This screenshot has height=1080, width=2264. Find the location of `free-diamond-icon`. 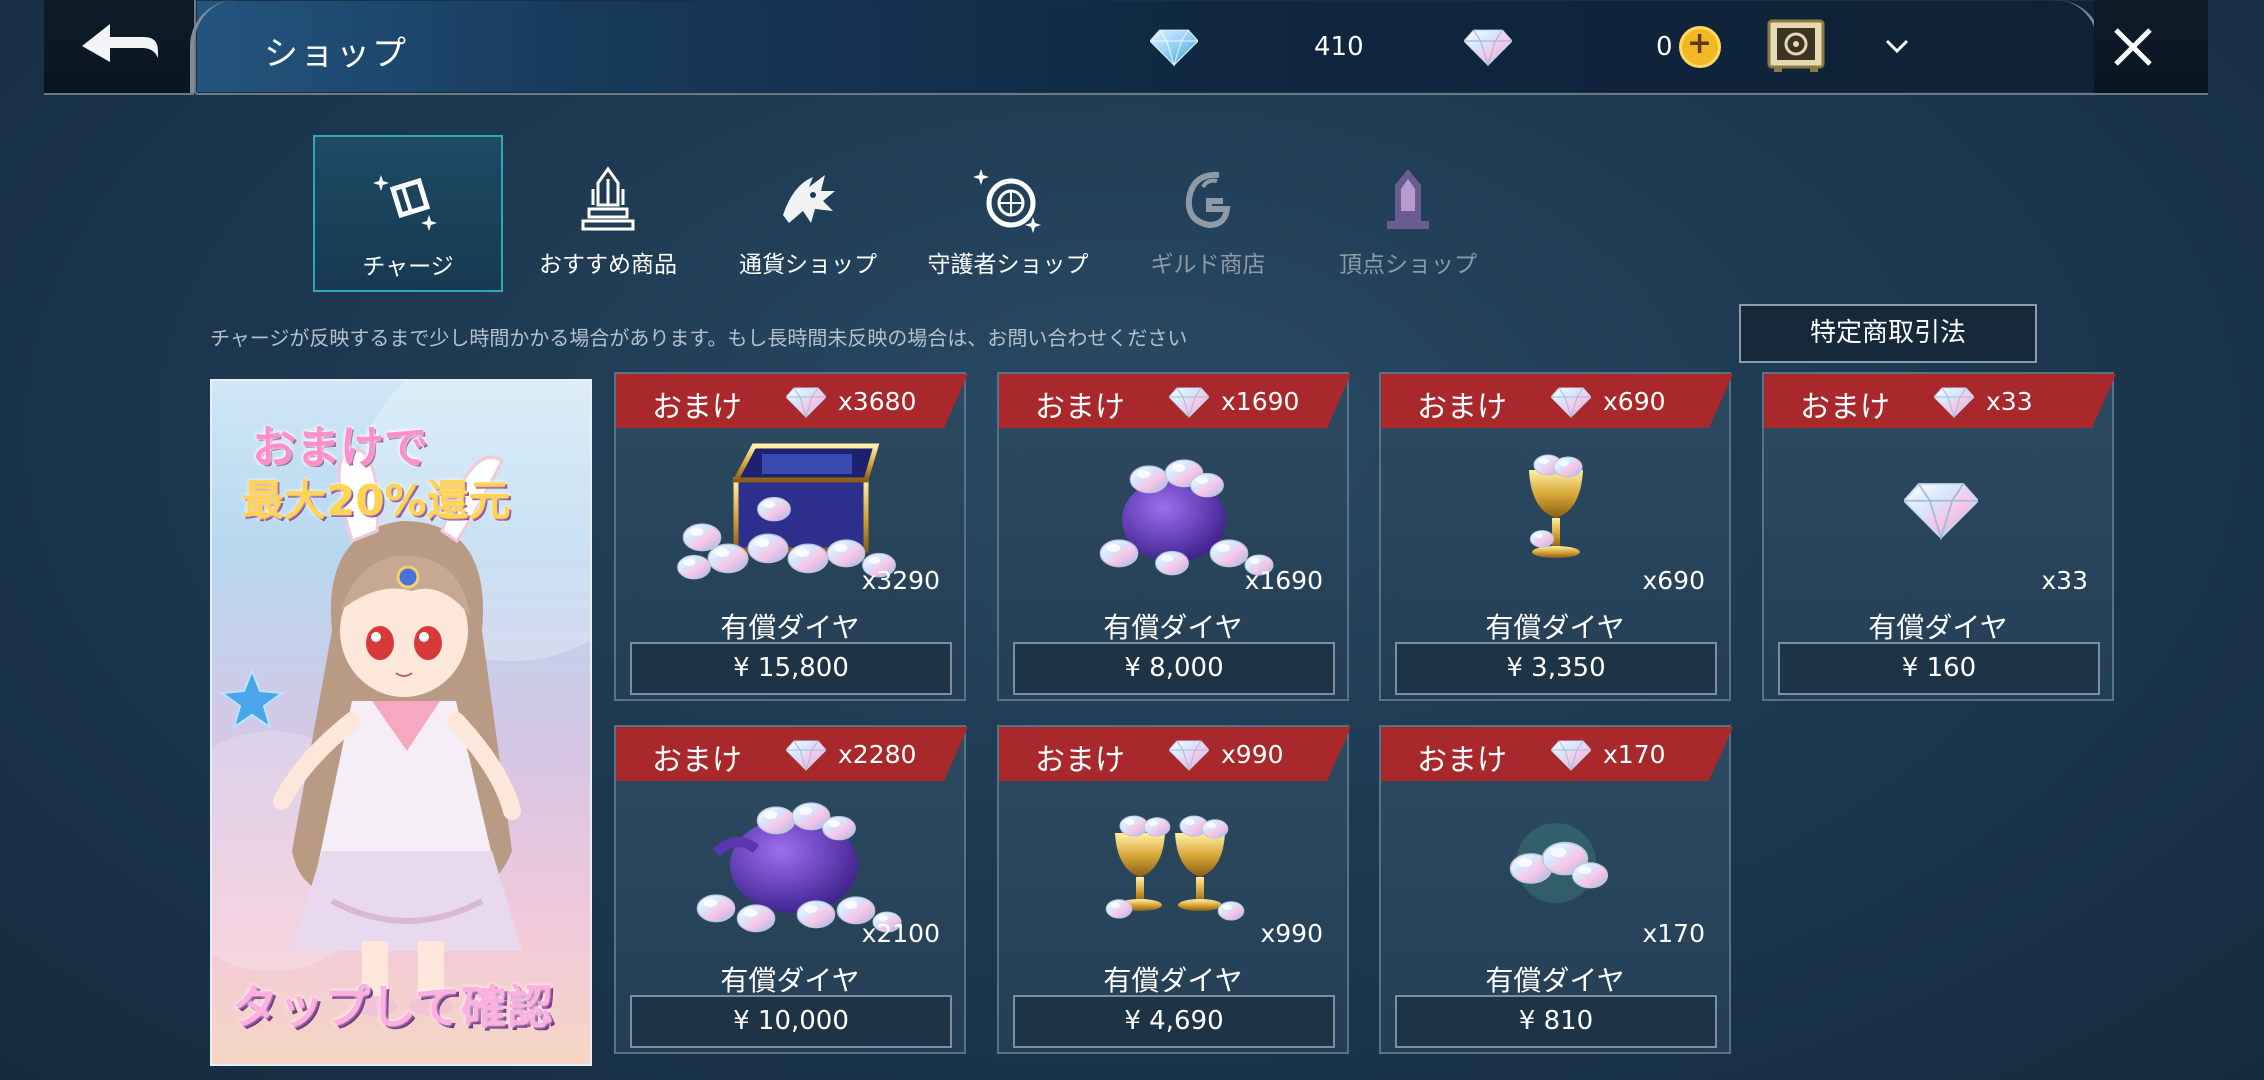

free-diamond-icon is located at coordinates (1488, 47).